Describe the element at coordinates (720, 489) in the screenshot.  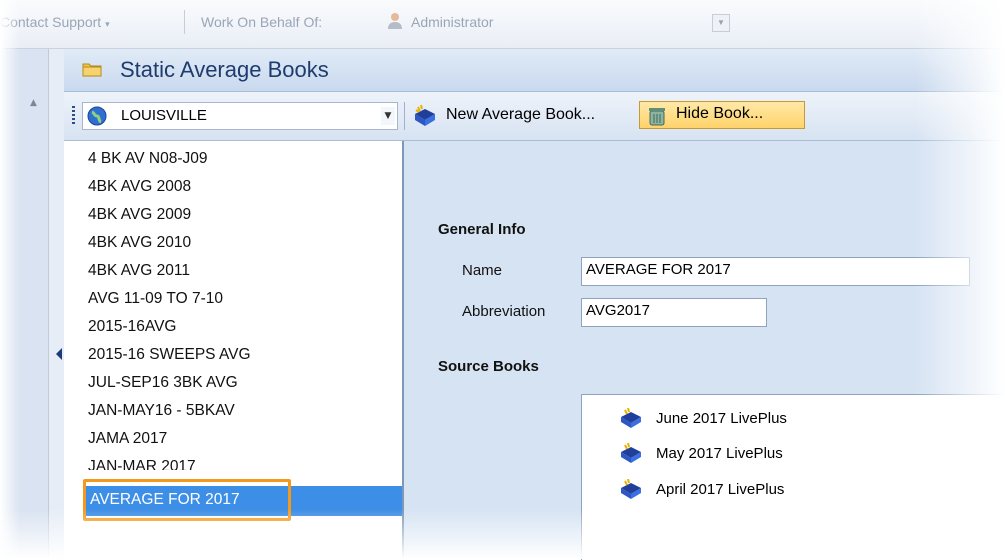
I see `source-book-label: April 2017 LivePlus` at that location.